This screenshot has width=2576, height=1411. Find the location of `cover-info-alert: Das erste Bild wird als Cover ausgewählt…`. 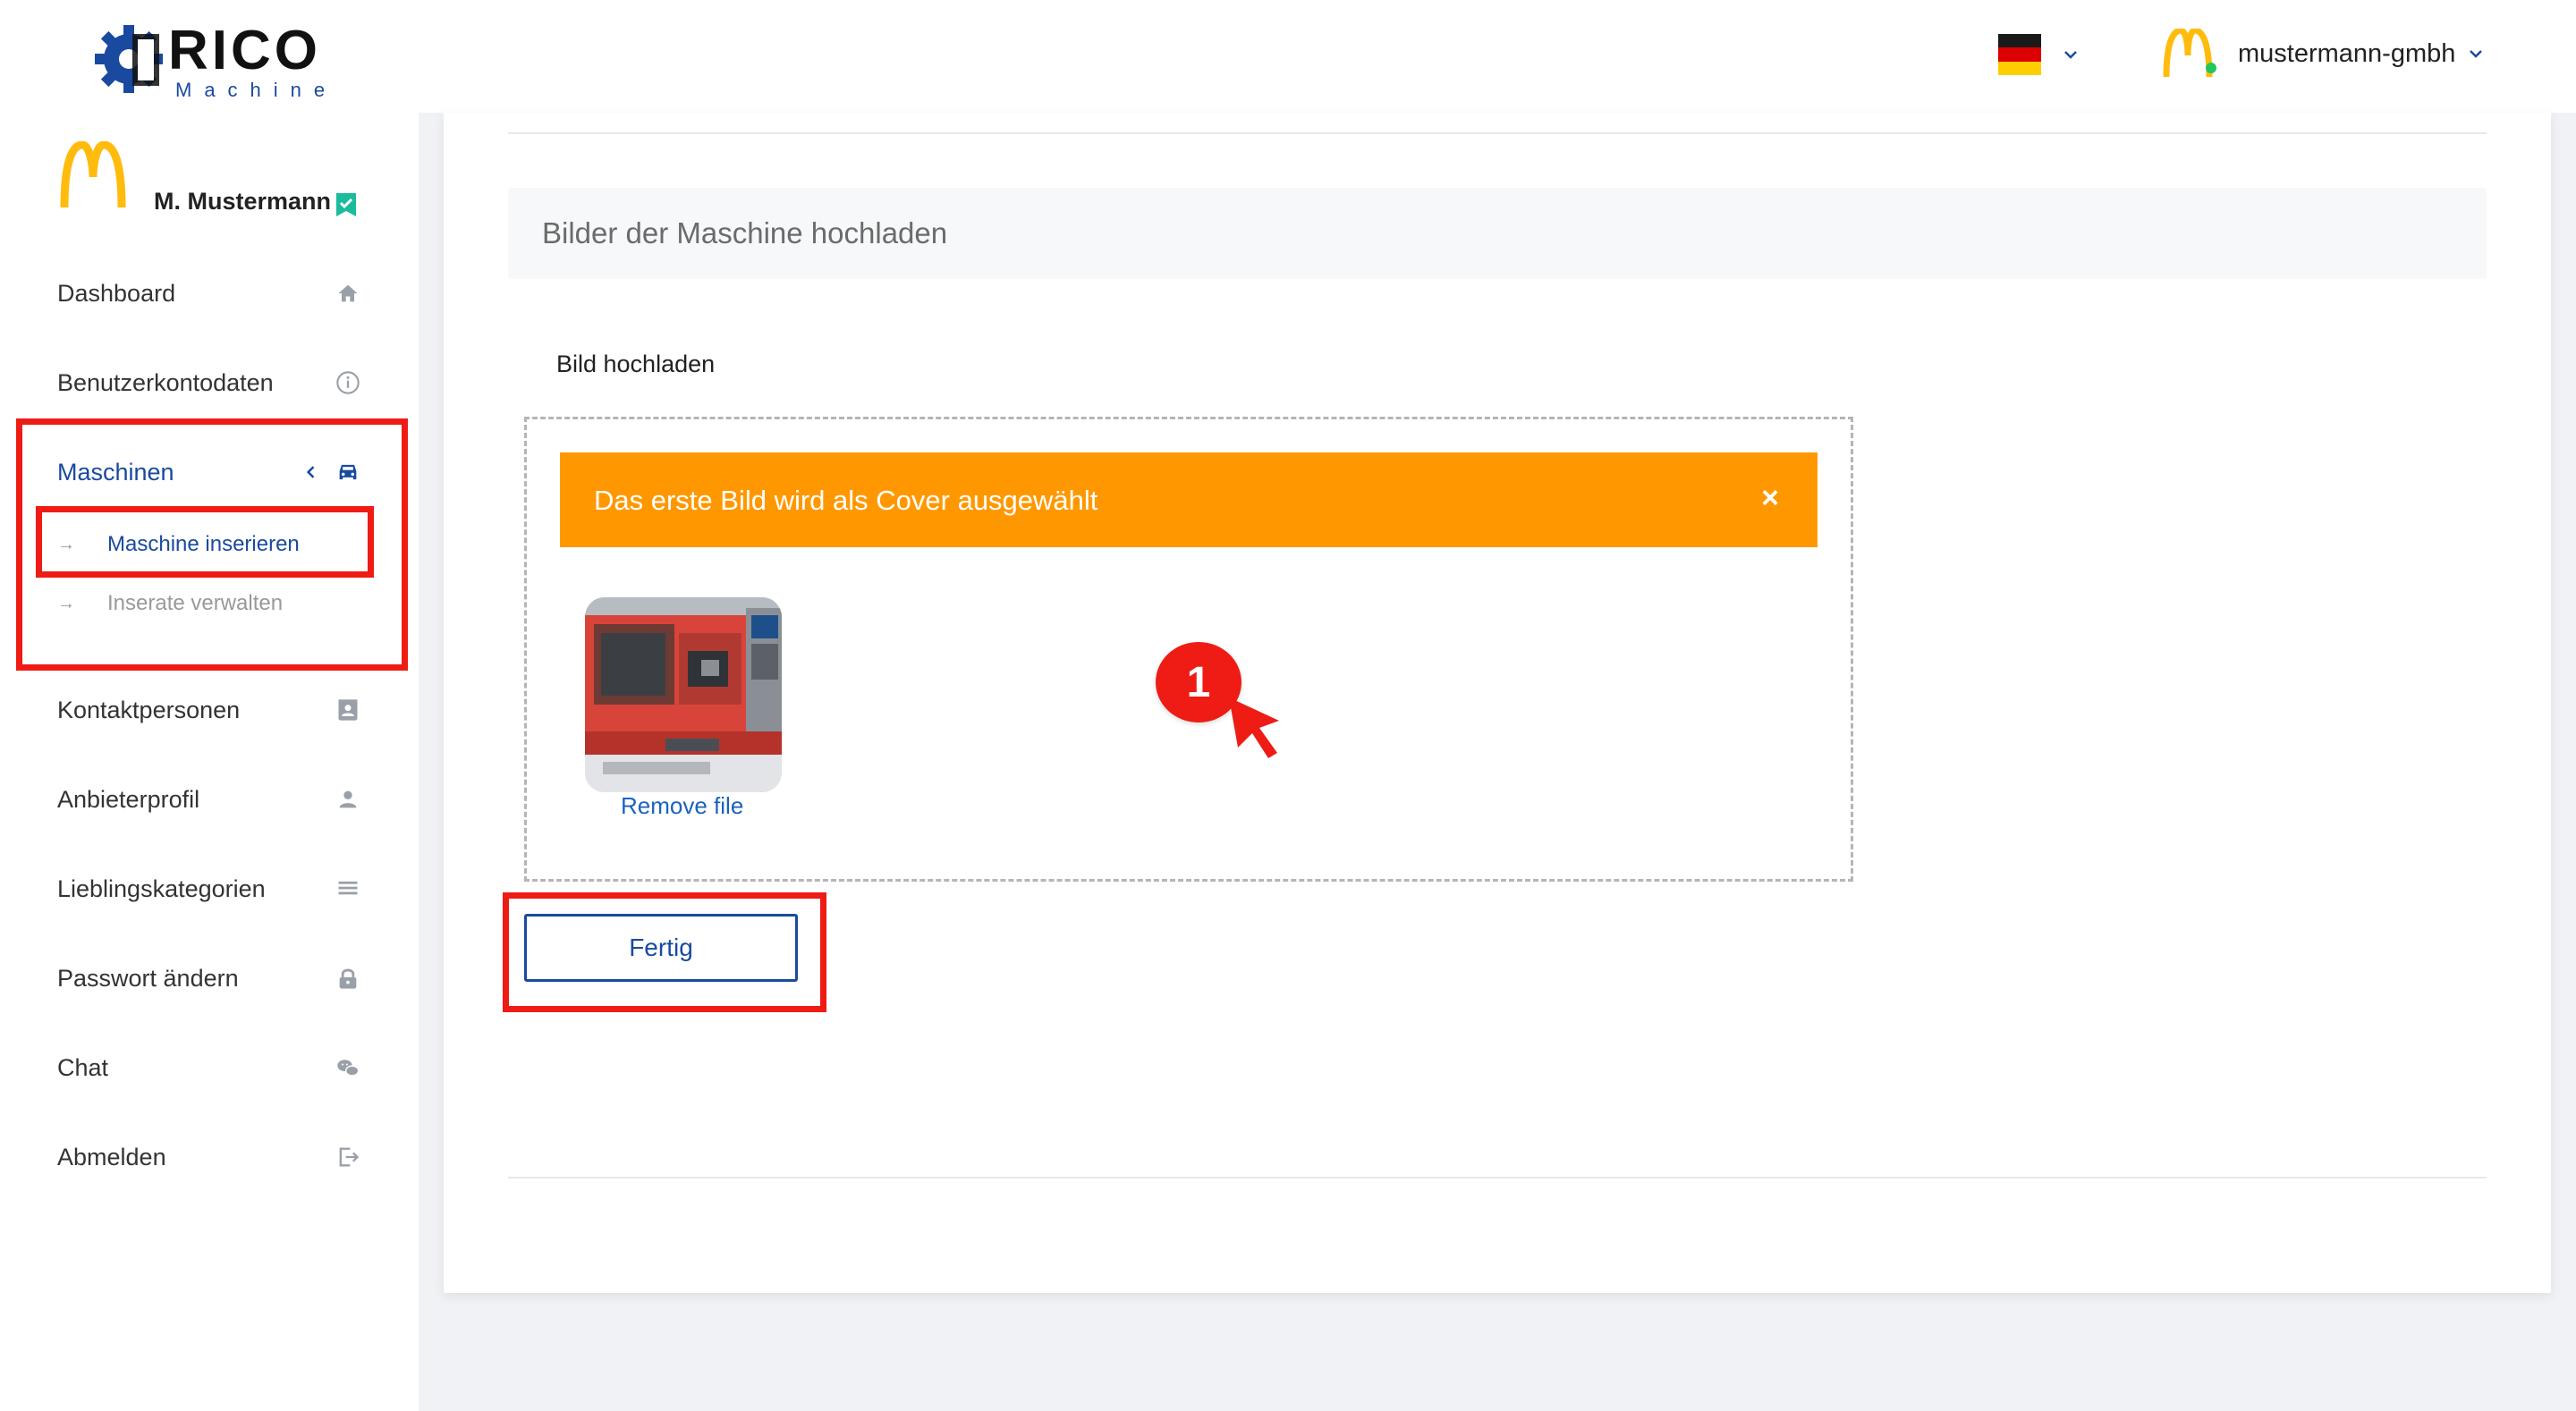

cover-info-alert: Das erste Bild wird als Cover ausgewählt… is located at coordinates (1189, 500).